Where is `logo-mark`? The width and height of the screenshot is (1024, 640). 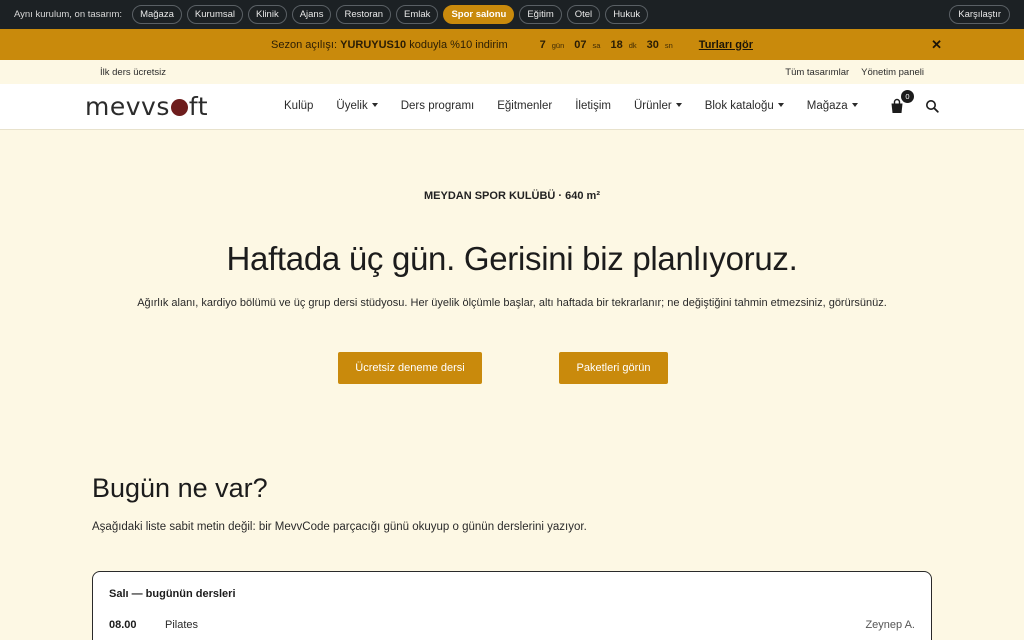
logo-mark is located at coordinates (179, 107).